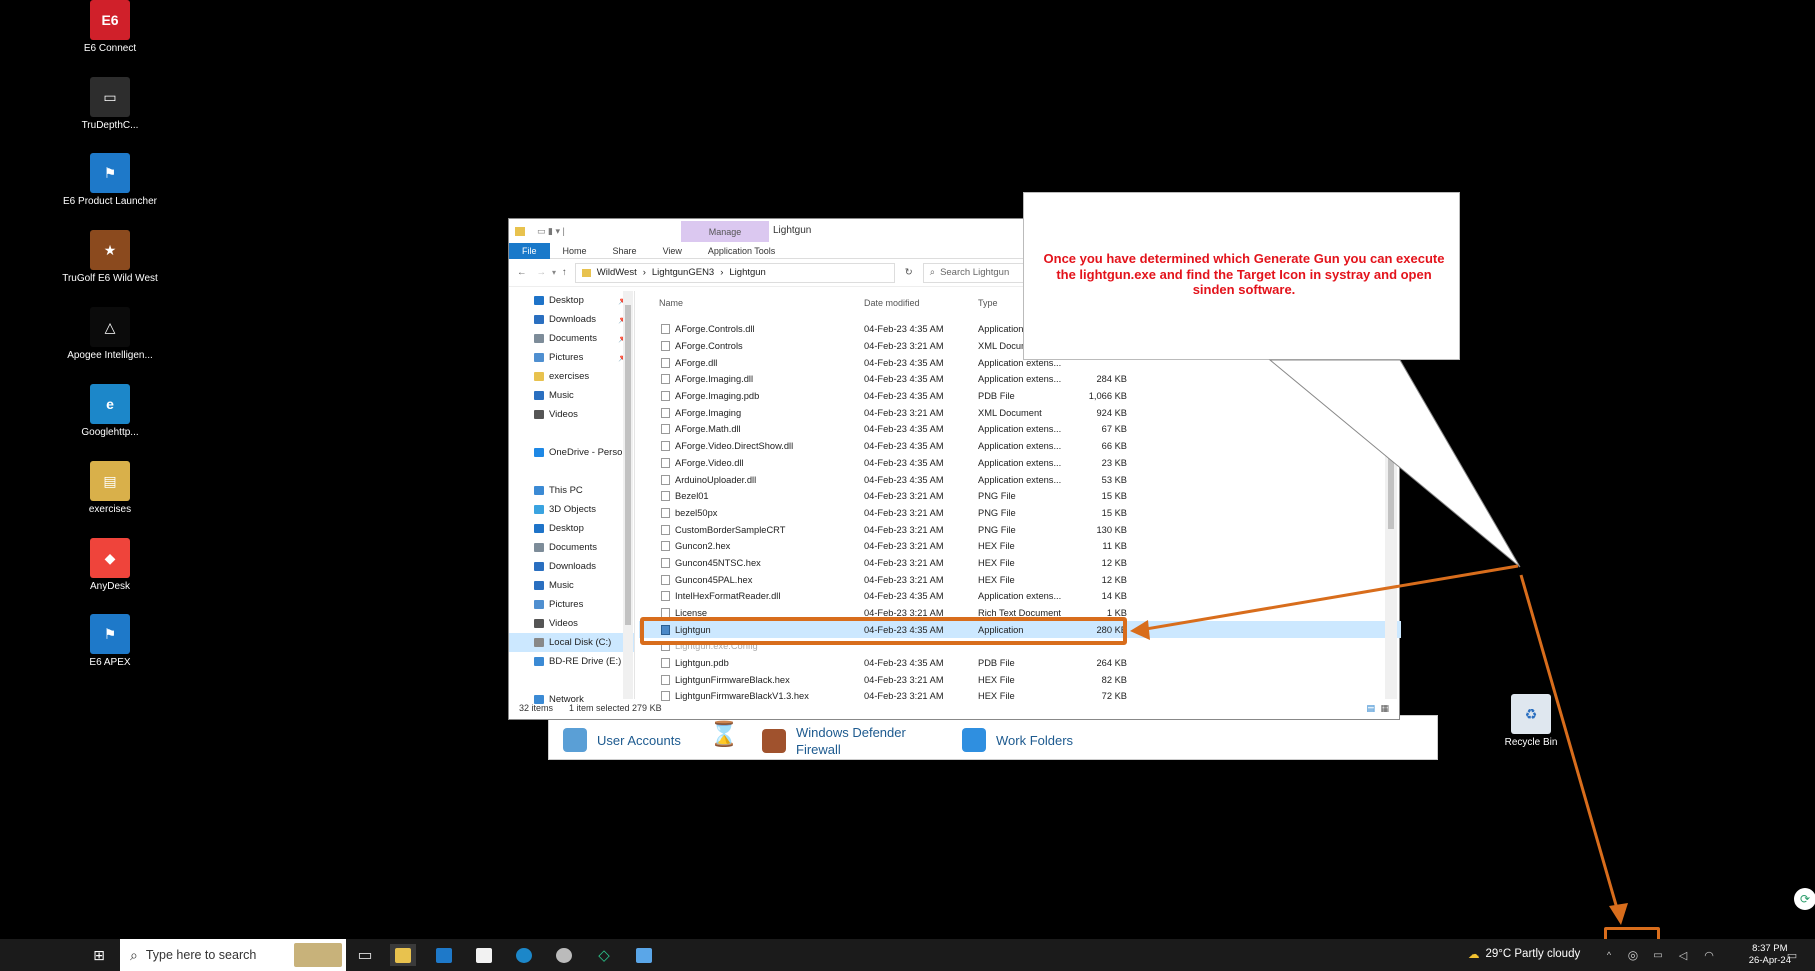  Describe the element at coordinates (403, 955) in the screenshot. I see `taskbar-file-explorer` at that location.